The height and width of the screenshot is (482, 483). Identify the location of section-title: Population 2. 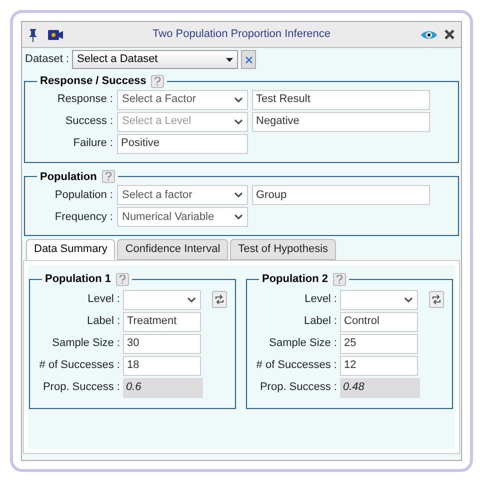
(295, 279).